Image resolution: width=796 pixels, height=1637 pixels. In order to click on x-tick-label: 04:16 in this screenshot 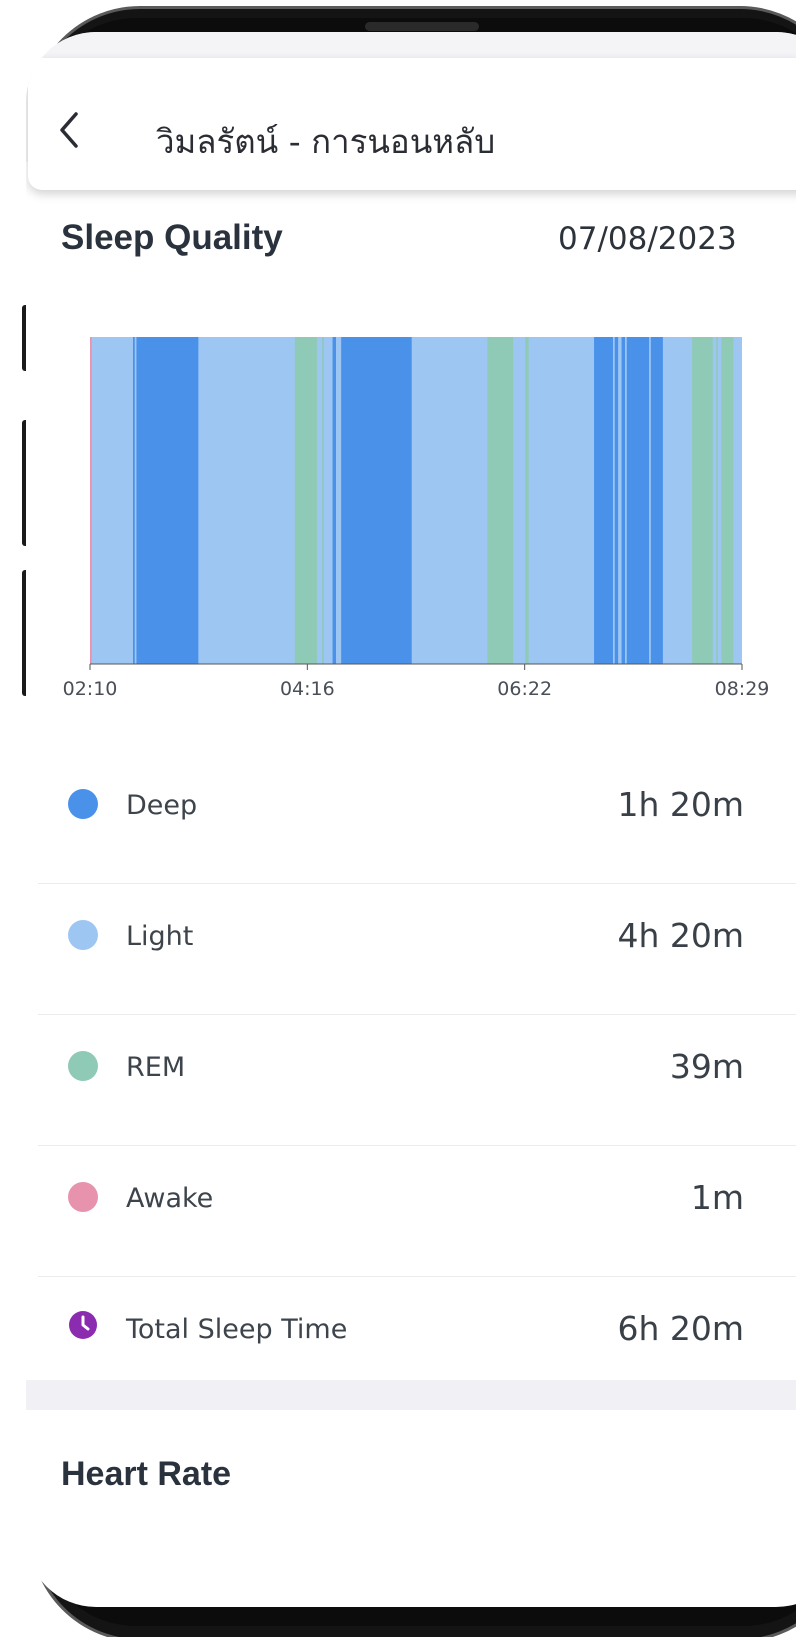, I will do `click(307, 689)`.